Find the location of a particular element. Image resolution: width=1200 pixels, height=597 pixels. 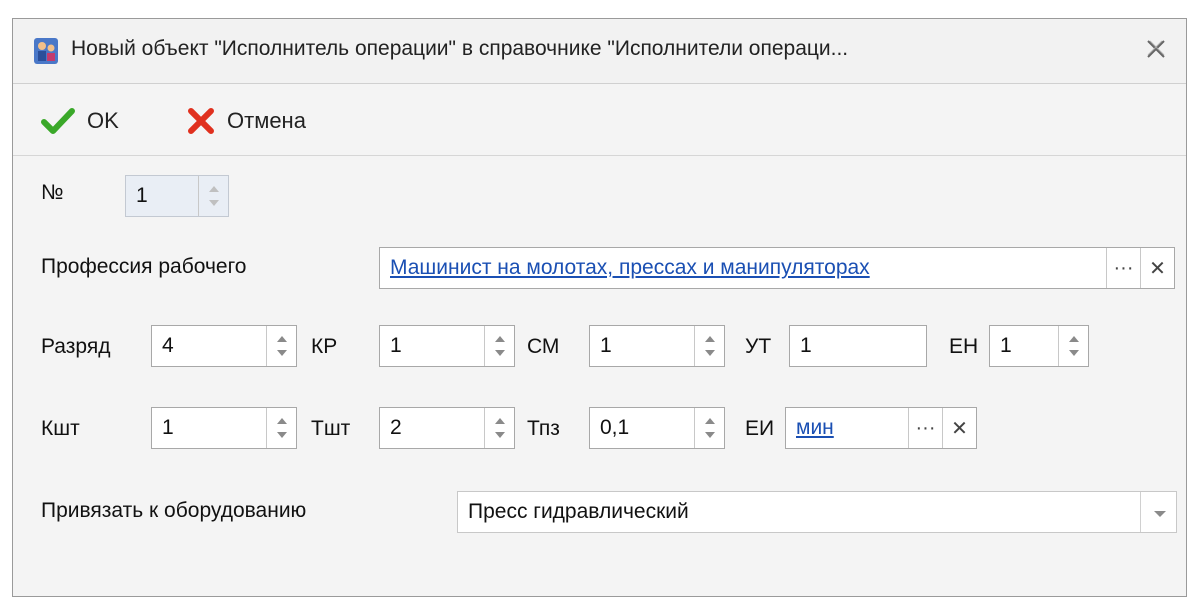

en-spinner: 1 is located at coordinates (1039, 346).